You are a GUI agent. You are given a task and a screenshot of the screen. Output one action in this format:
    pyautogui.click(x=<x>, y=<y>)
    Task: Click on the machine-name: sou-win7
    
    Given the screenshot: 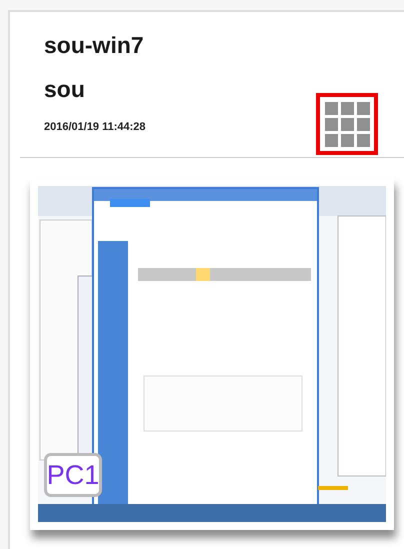 What is the action you would take?
    pyautogui.click(x=94, y=45)
    